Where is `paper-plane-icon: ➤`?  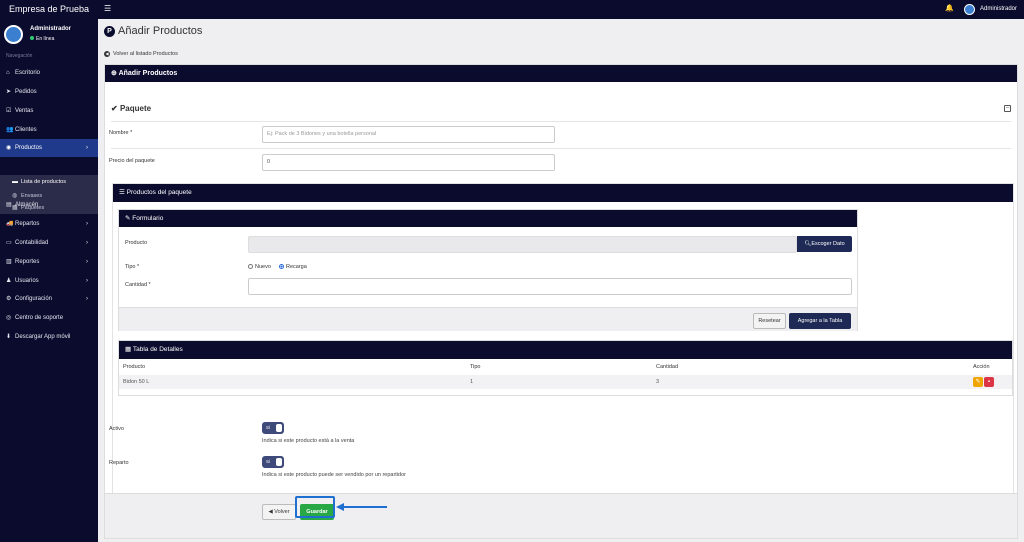
paper-plane-icon: ➤ is located at coordinates (9, 92).